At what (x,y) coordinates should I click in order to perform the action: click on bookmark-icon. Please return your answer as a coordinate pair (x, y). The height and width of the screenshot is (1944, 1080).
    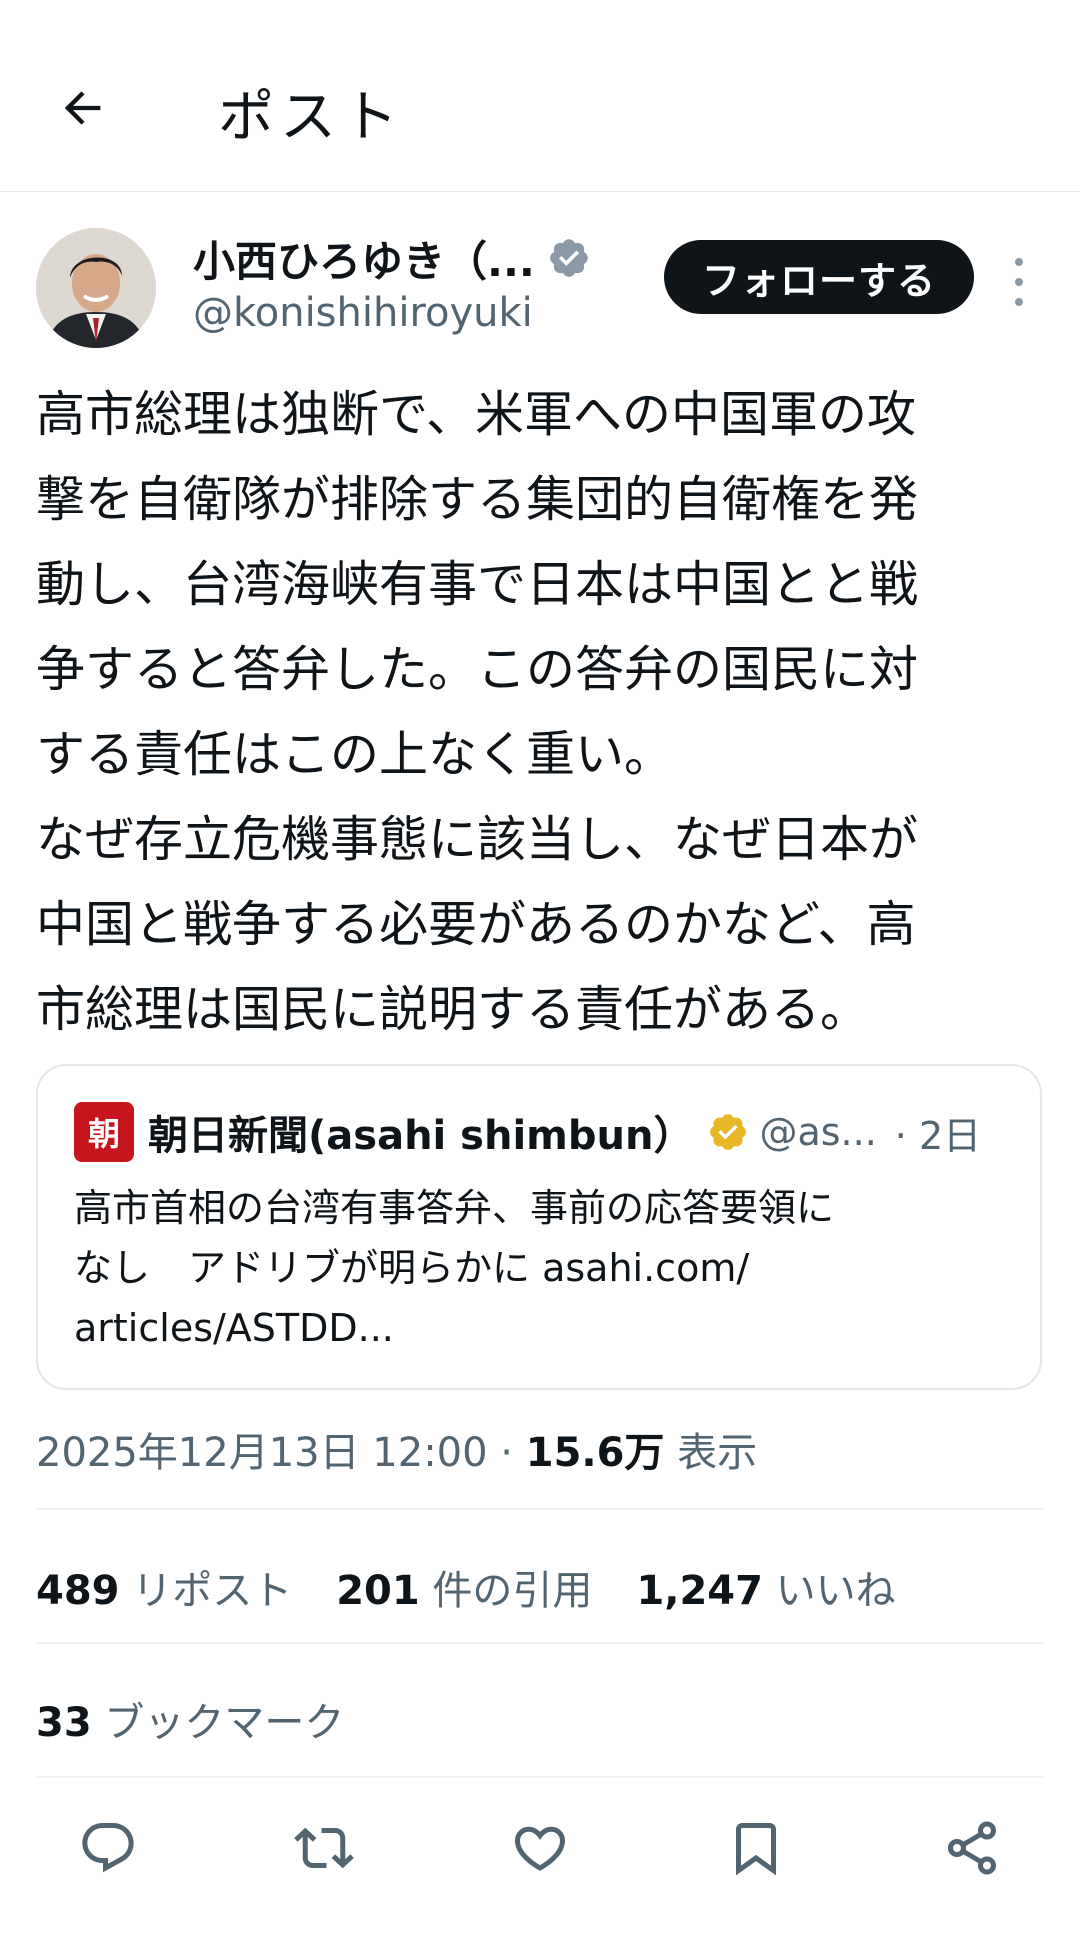
    Looking at the image, I should click on (756, 1849).